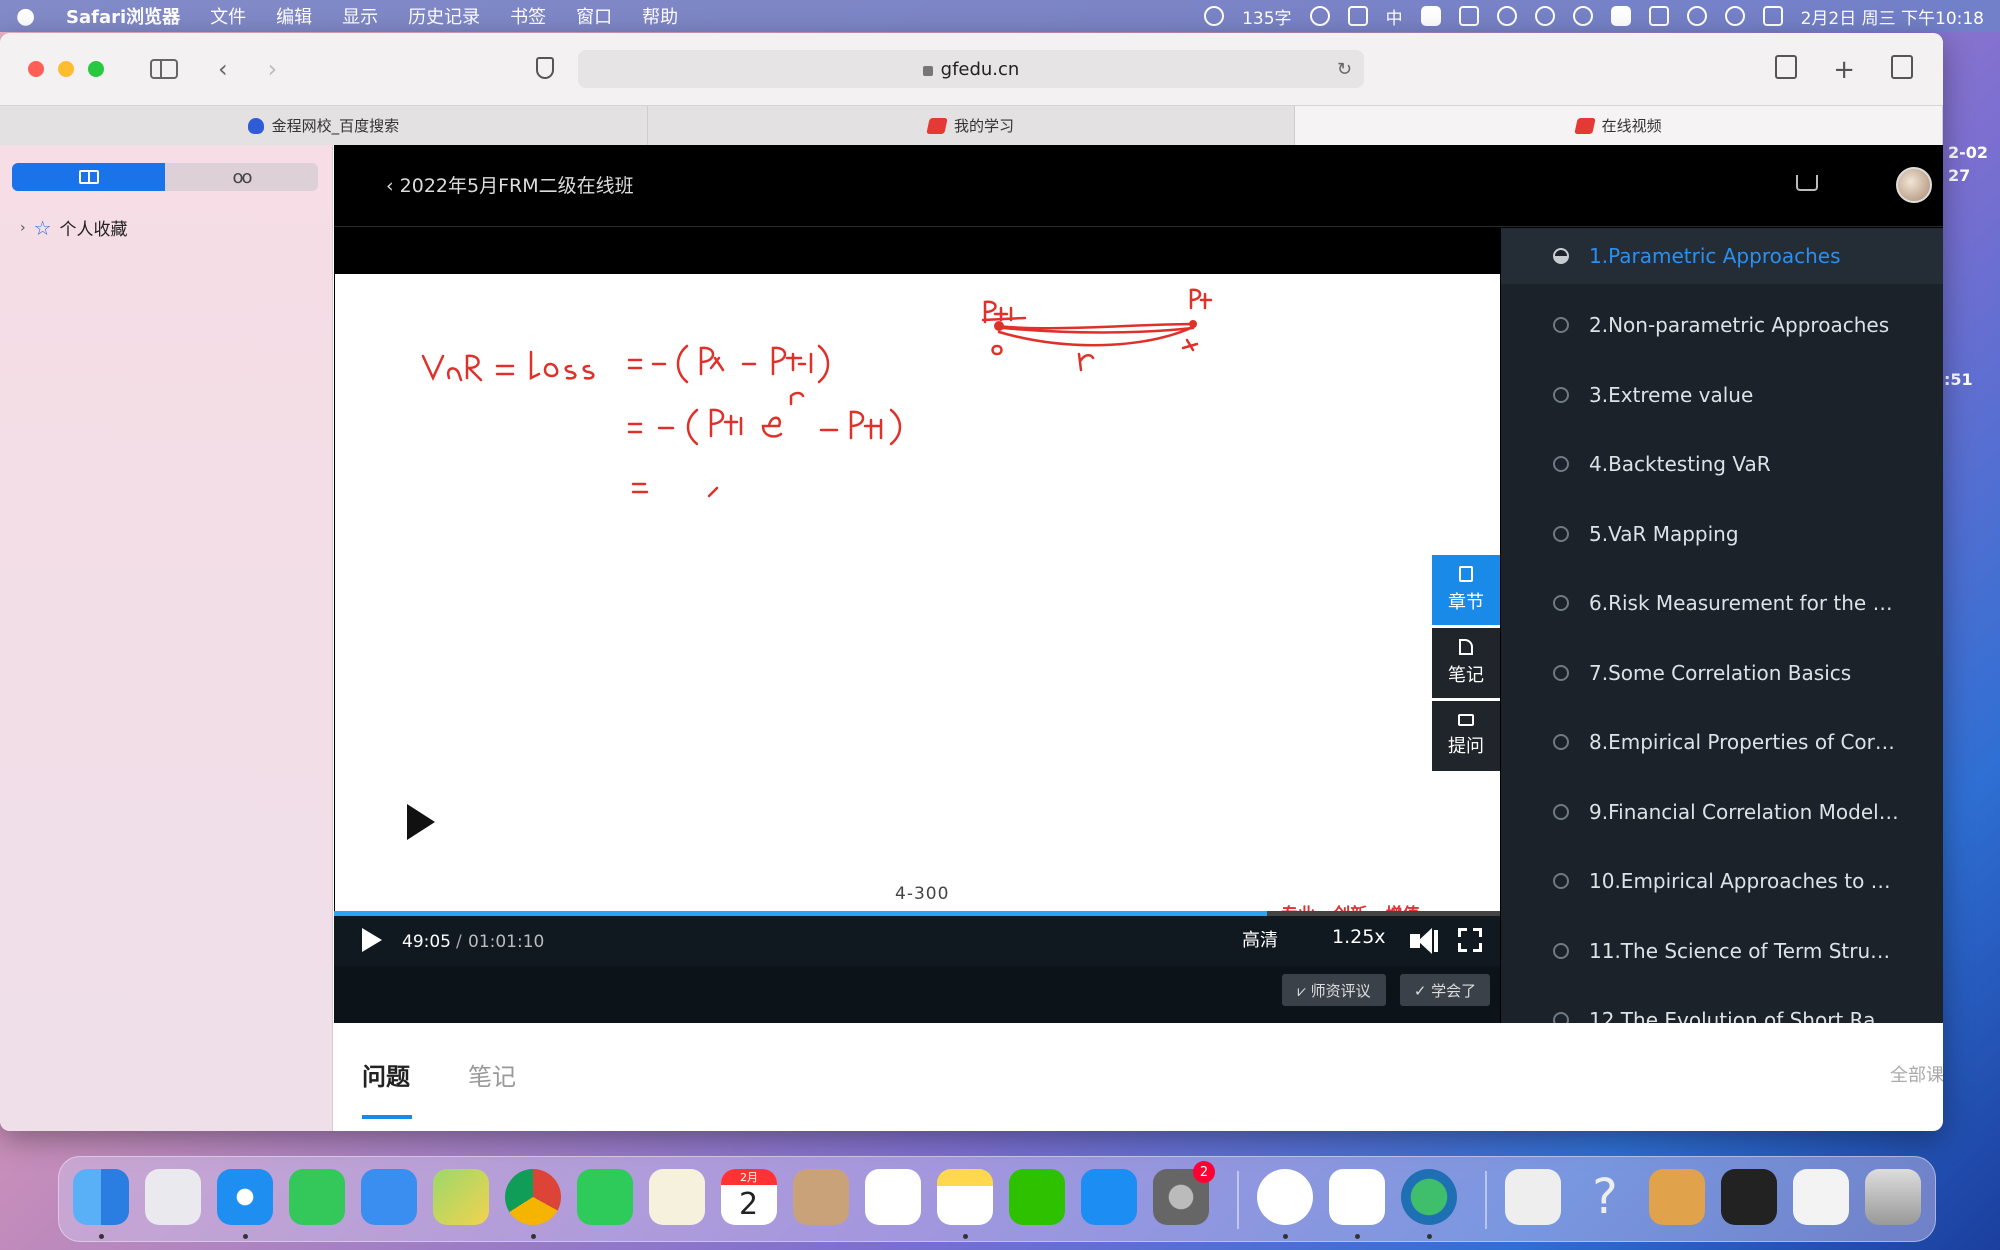 The image size is (2000, 1250). What do you see at coordinates (173, 1197) in the screenshot?
I see `launchpad-icon` at bounding box center [173, 1197].